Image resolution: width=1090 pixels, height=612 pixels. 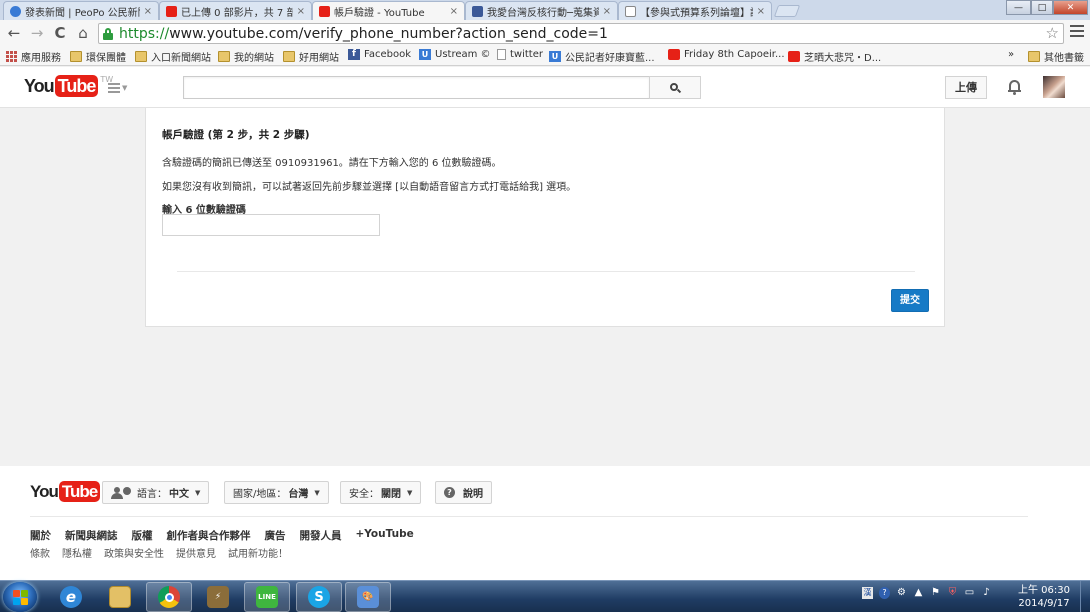 I want to click on tab-anti-nuclear: 我愛台灣反核行動─蒐集資訊 ×, so click(x=541, y=10).